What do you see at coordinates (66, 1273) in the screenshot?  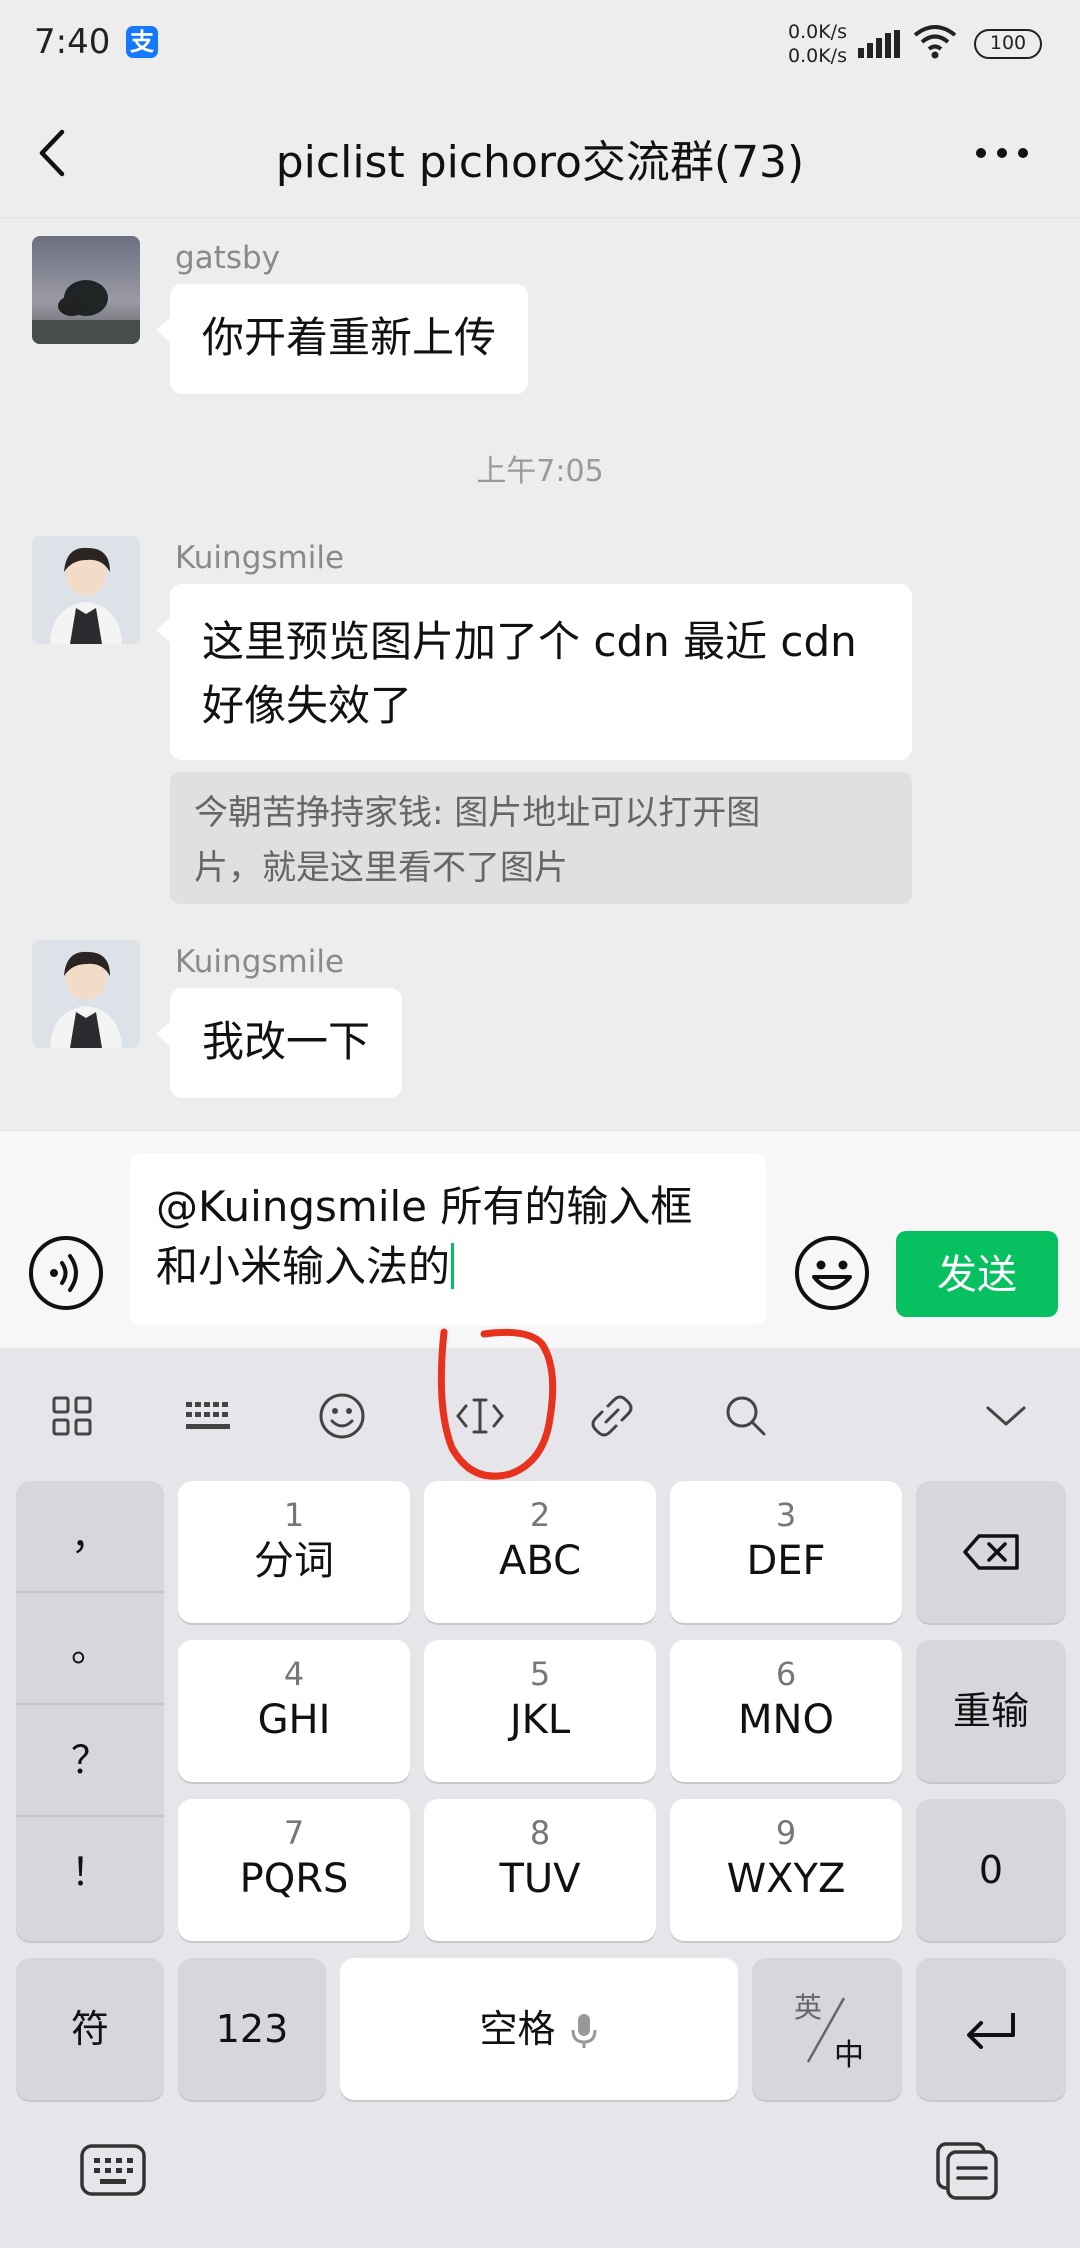 I see `voice-input-icon` at bounding box center [66, 1273].